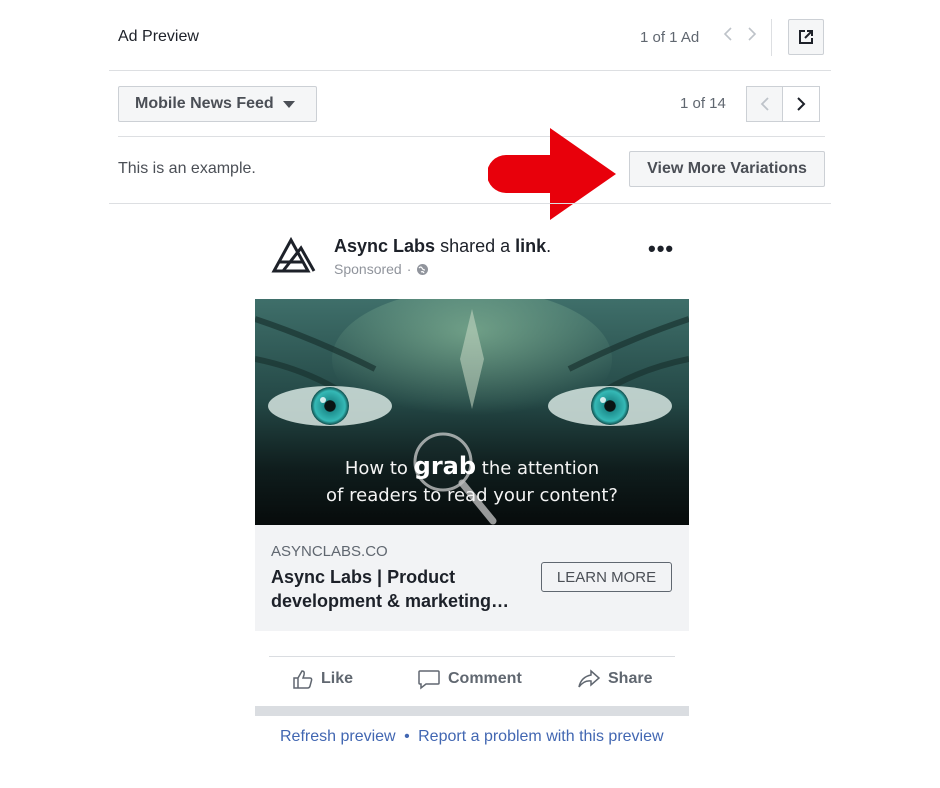 The image size is (940, 788). Describe the element at coordinates (423, 269) in the screenshot. I see `globe-icon` at that location.